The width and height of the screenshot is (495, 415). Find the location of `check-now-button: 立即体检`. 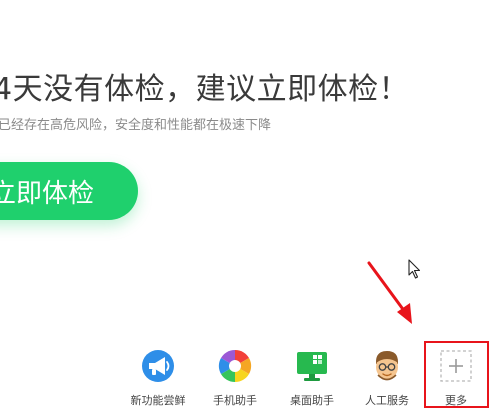

check-now-button: 立即体检 is located at coordinates (69, 191).